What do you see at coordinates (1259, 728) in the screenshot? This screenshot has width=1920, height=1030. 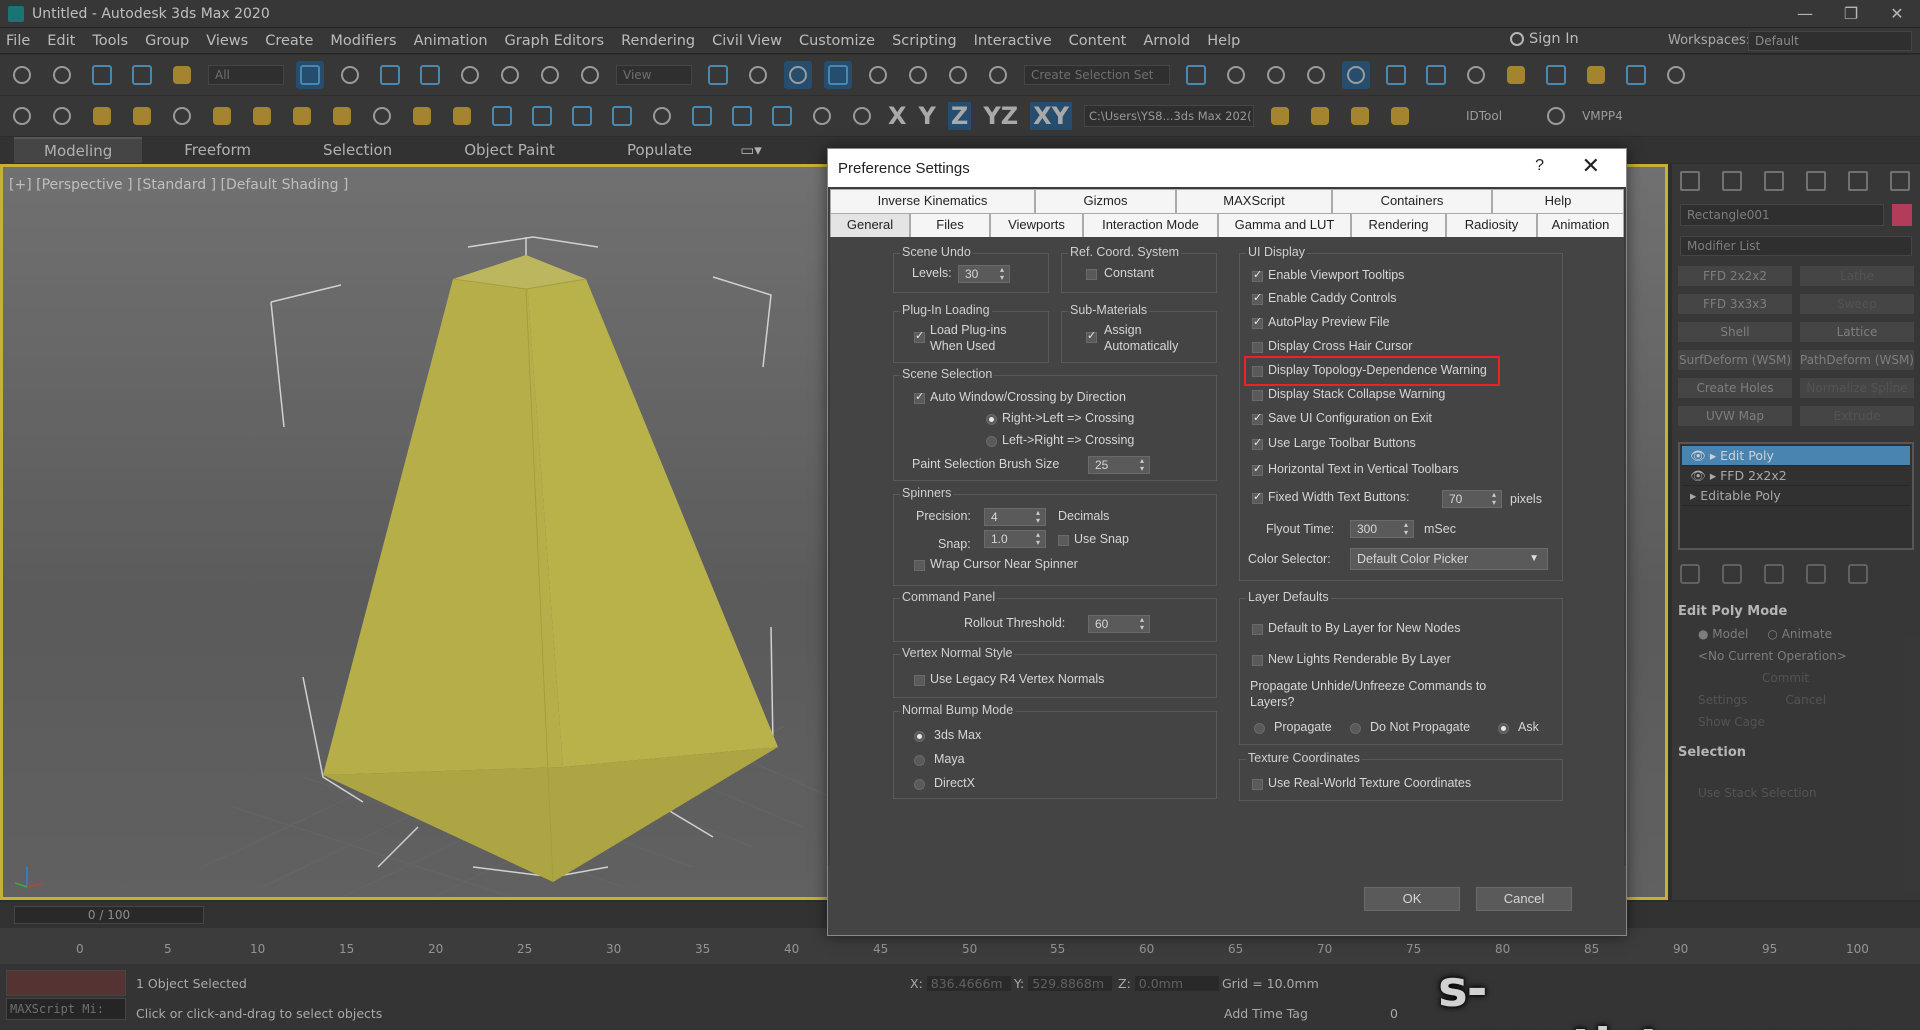 I see `propagate-radio` at bounding box center [1259, 728].